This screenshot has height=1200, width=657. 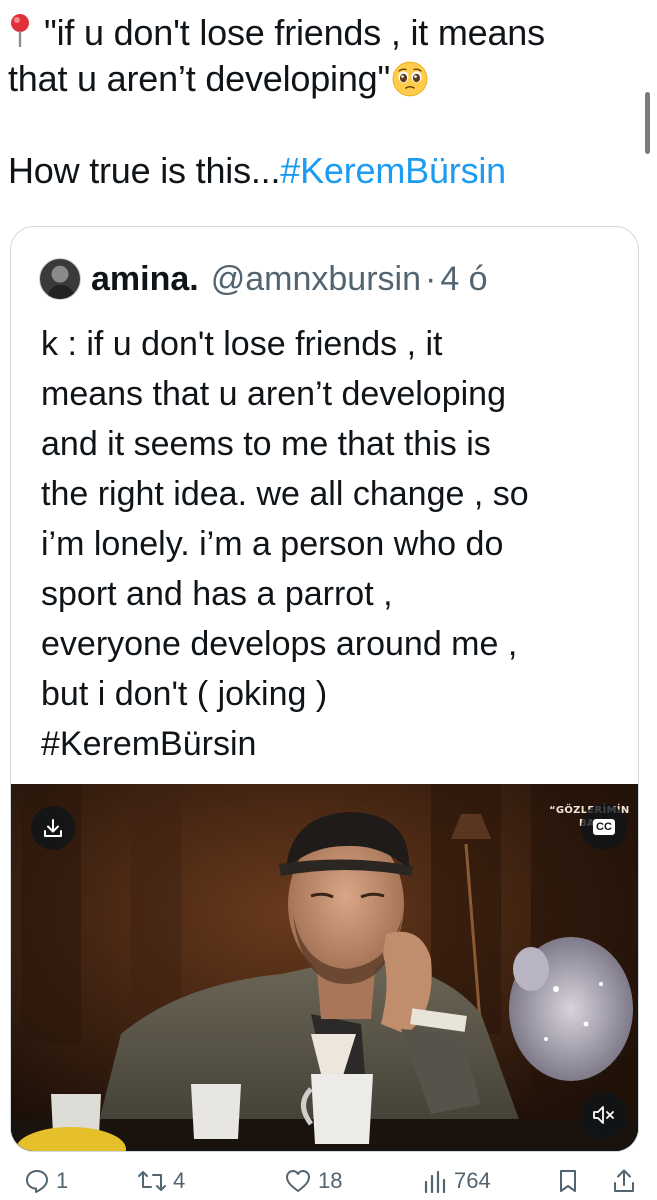 I want to click on like-count: 18, so click(x=330, y=1180).